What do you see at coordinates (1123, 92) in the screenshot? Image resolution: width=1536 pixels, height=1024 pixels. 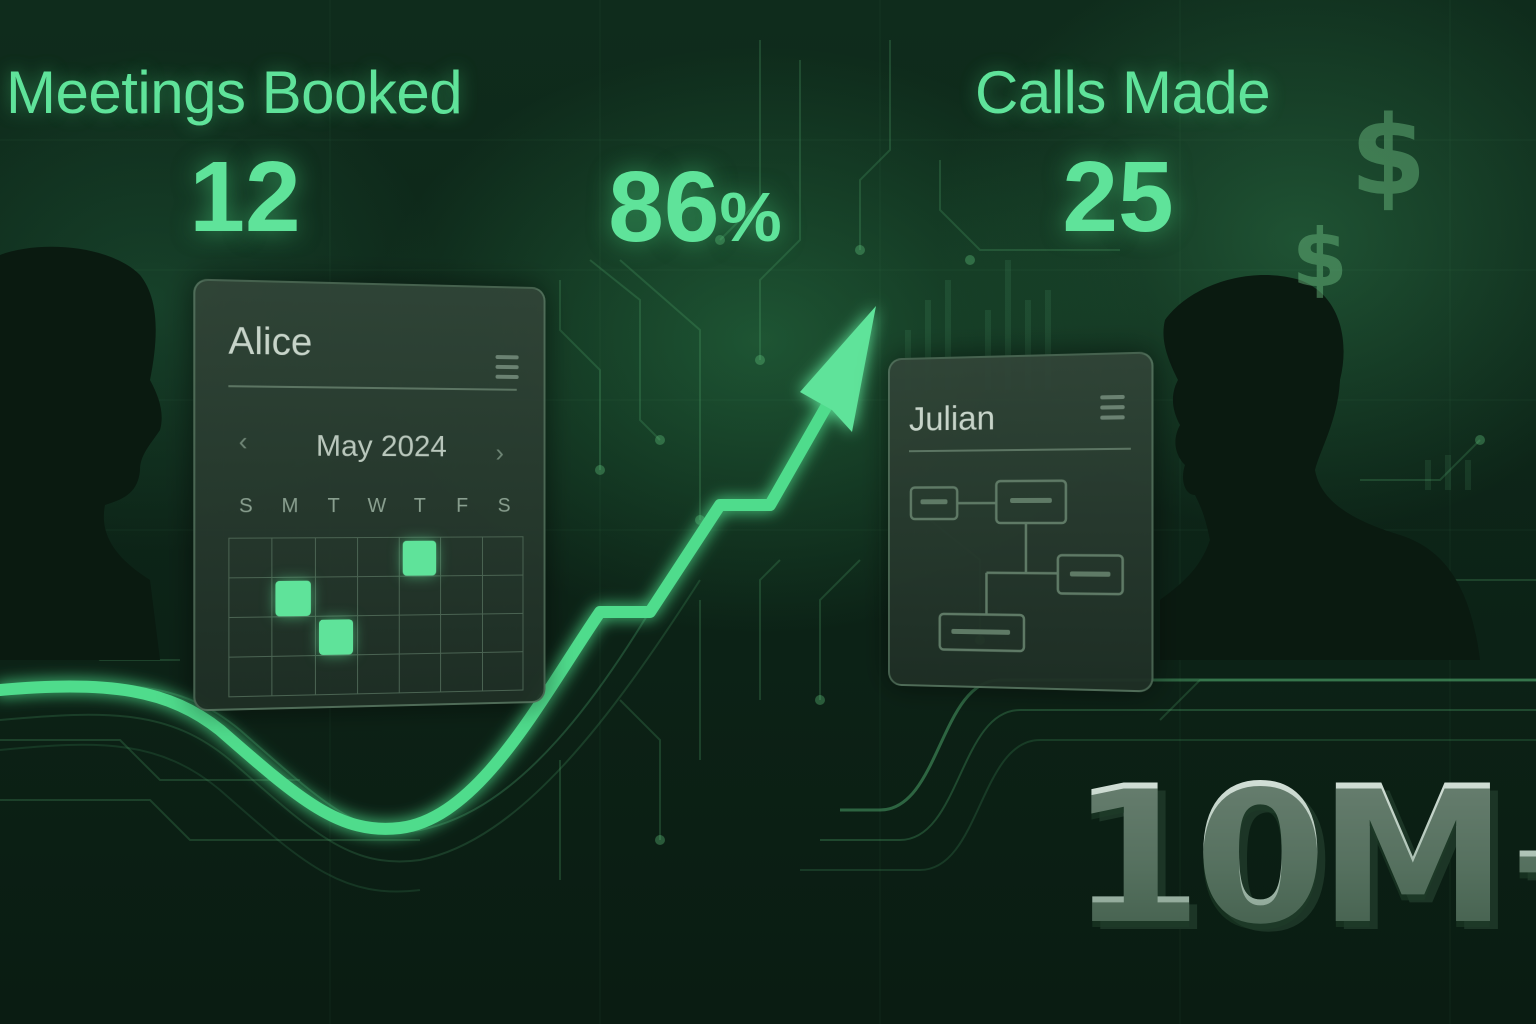 I see `calls-made-label: Calls Made` at bounding box center [1123, 92].